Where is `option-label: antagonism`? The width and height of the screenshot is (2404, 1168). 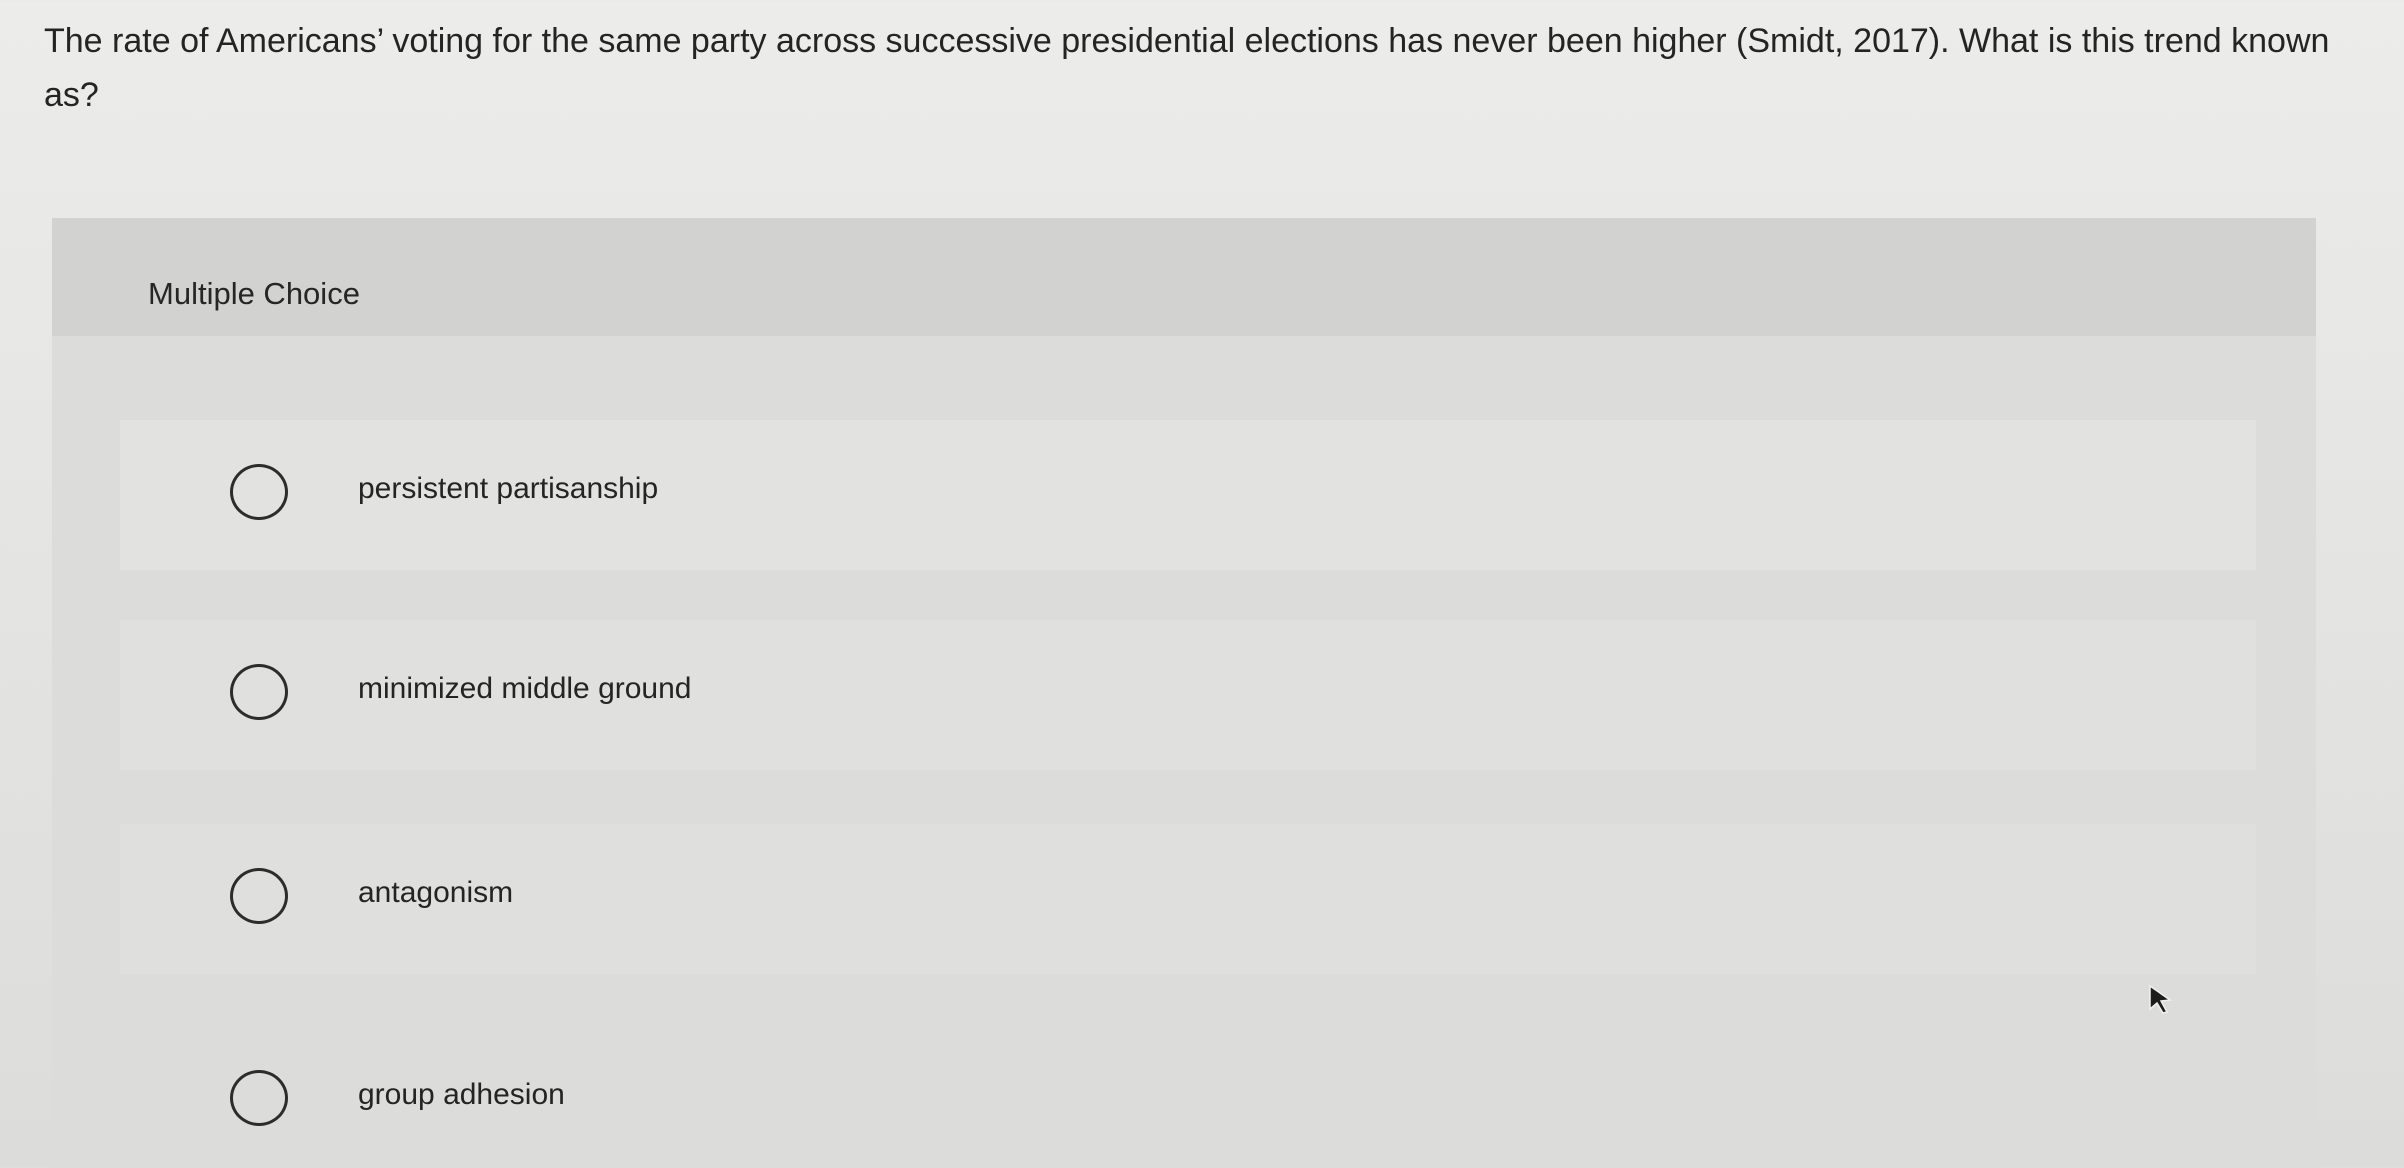 option-label: antagonism is located at coordinates (436, 892).